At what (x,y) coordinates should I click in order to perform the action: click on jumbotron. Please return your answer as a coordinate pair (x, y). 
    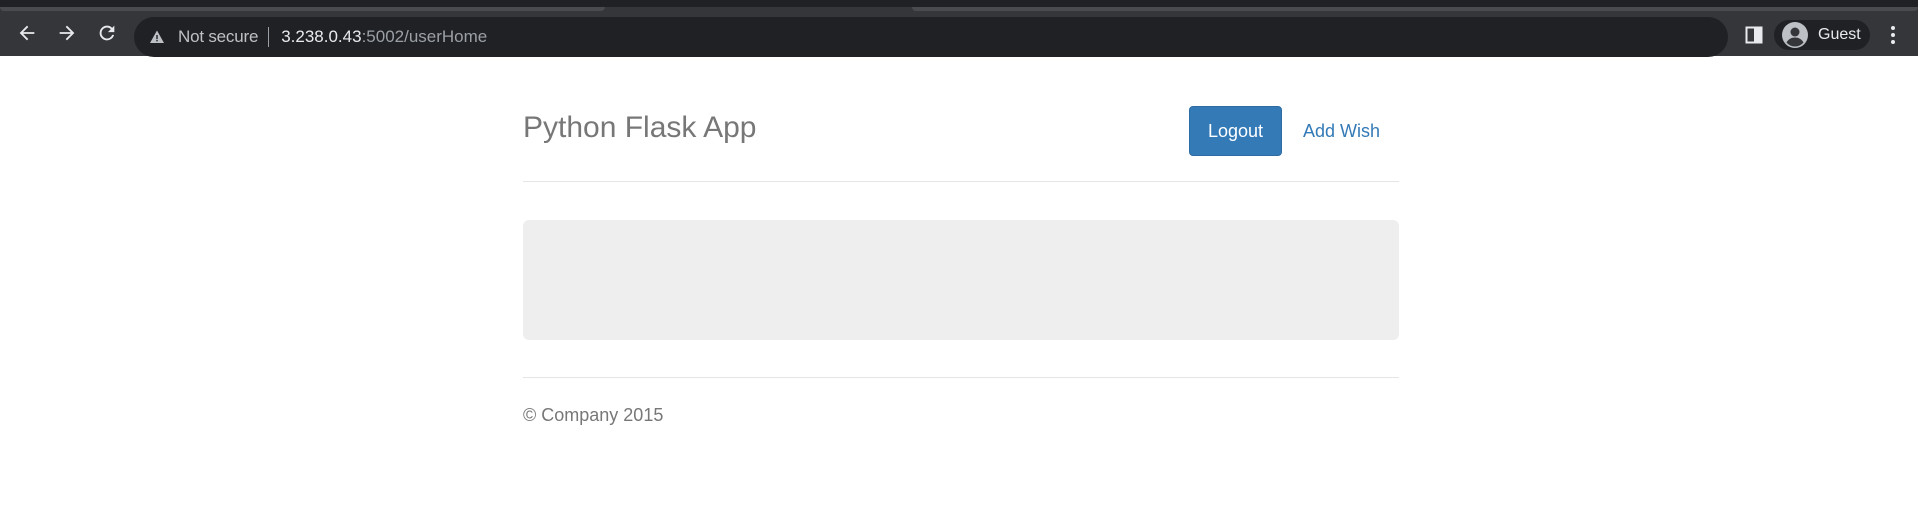
    Looking at the image, I should click on (961, 280).